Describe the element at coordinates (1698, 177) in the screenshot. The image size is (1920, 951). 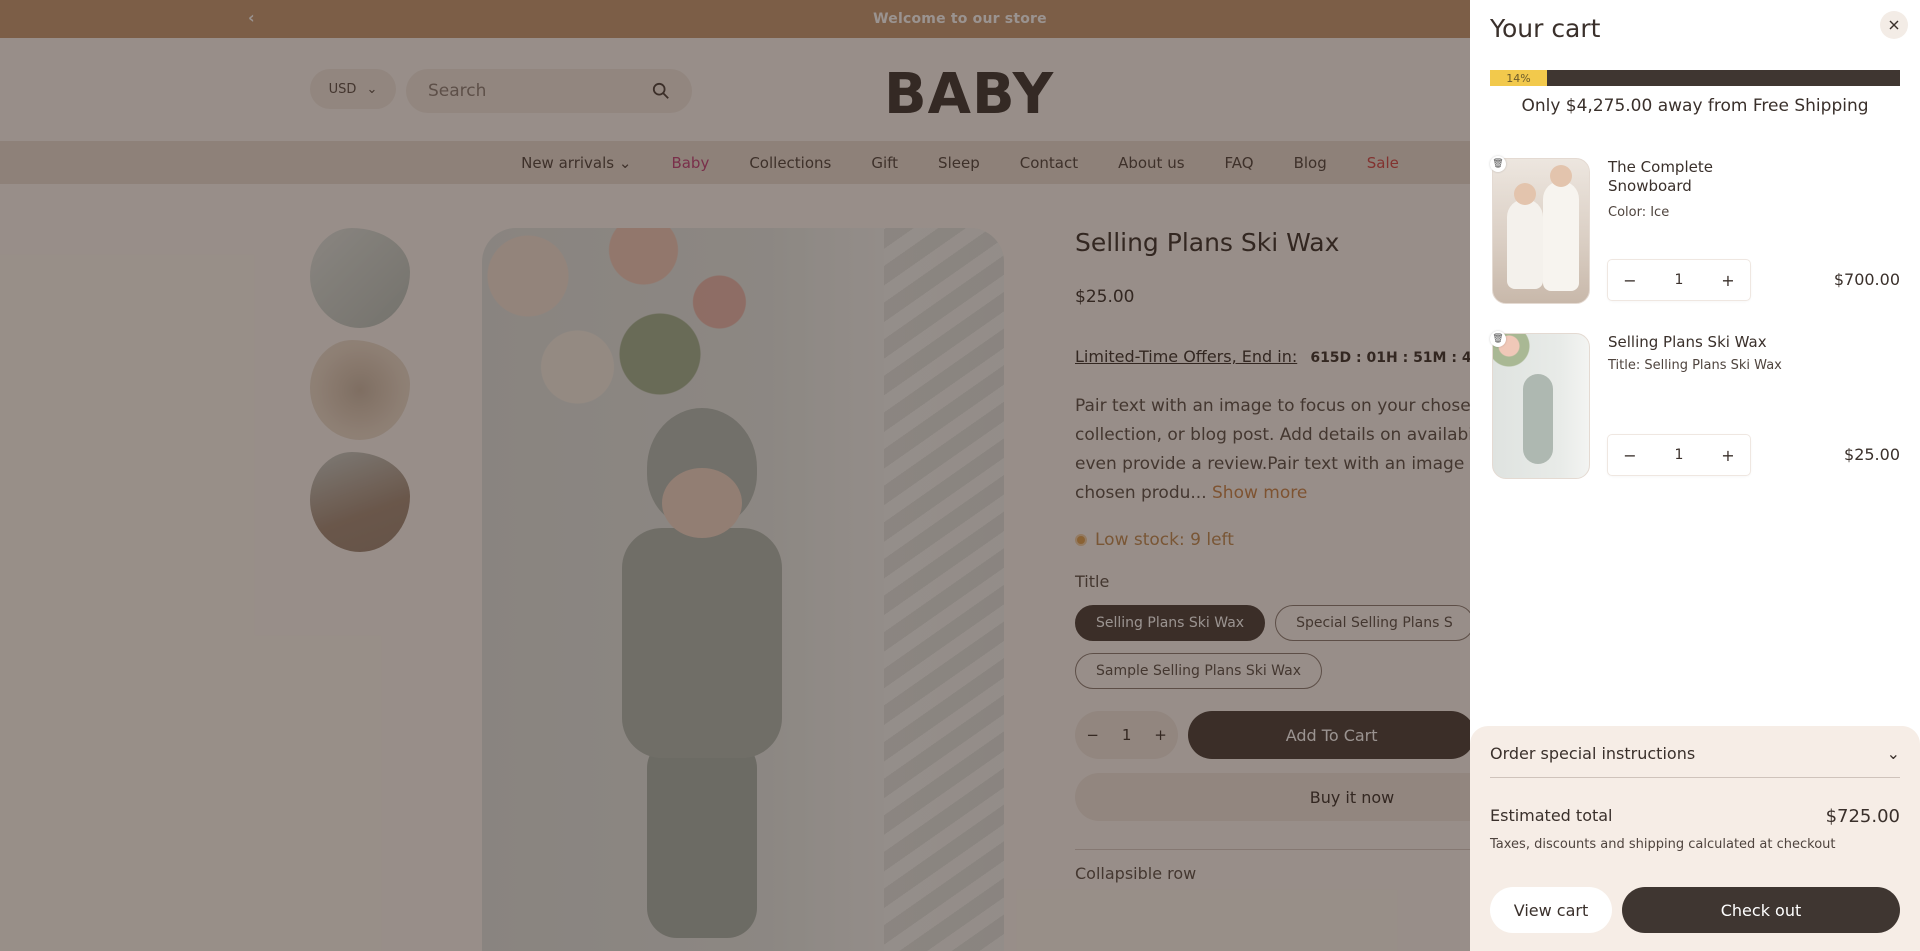
I see `cart-item-name: The Complete Snowboard` at that location.